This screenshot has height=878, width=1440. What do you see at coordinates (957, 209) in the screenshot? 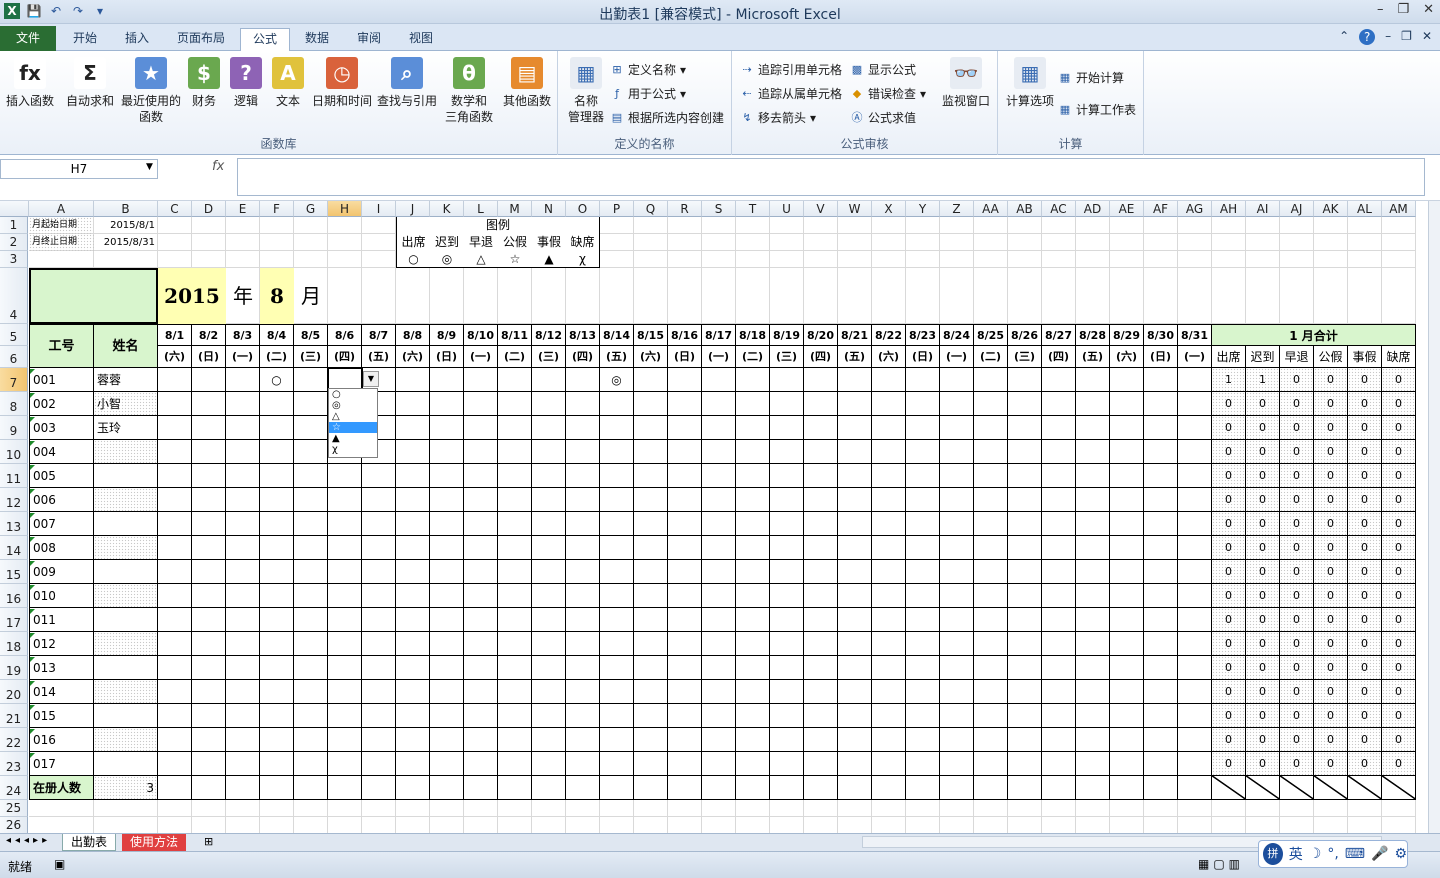
I see `column-header-Z: Z` at bounding box center [957, 209].